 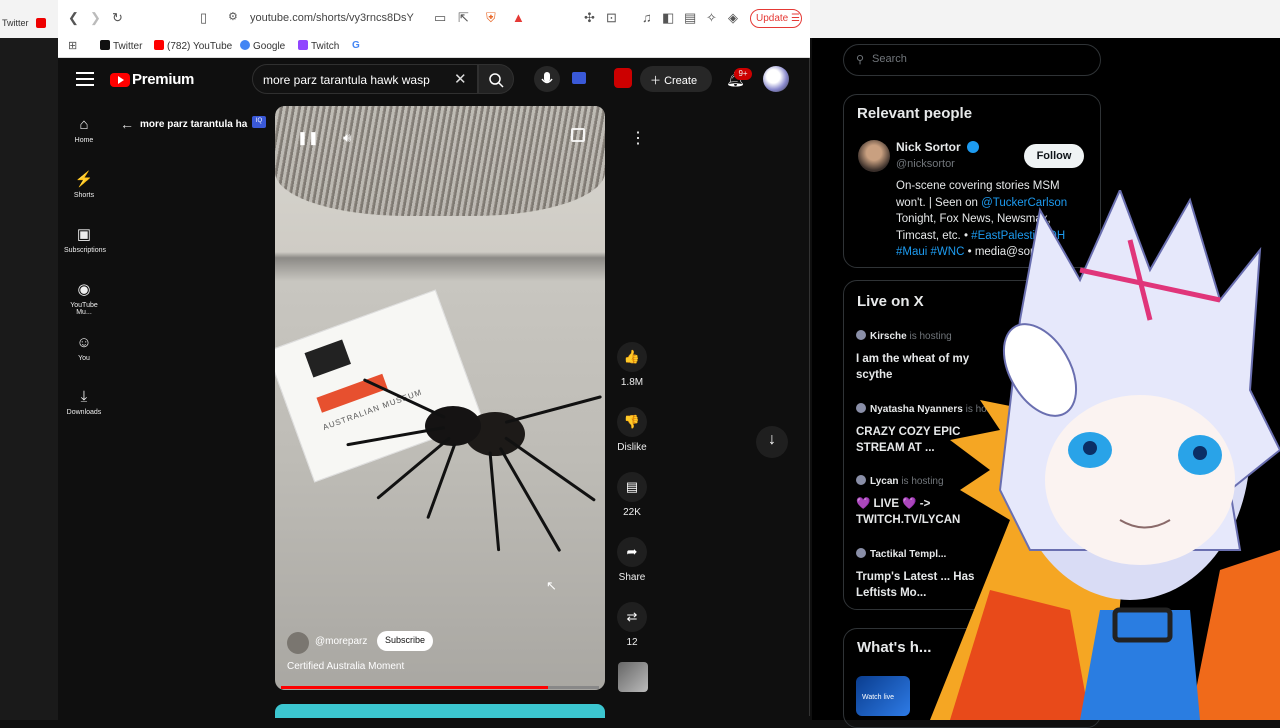 I want to click on search-icon, so click(x=496, y=80).